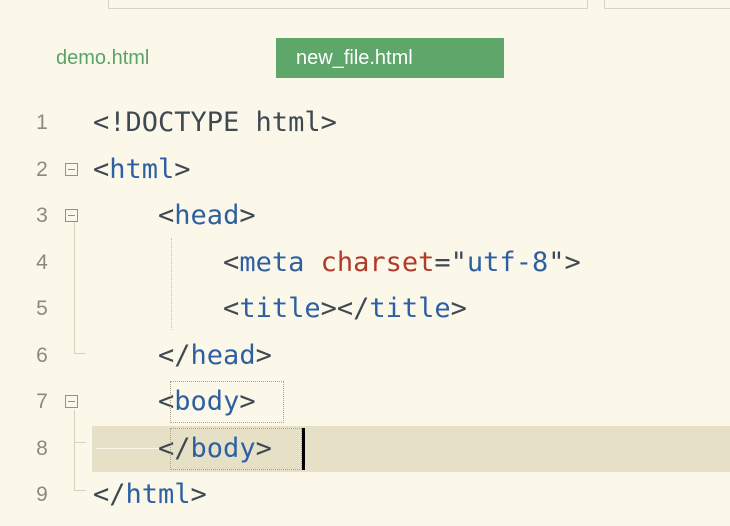  I want to click on code-line: 4 <meta charset="utf-8">, so click(365, 263).